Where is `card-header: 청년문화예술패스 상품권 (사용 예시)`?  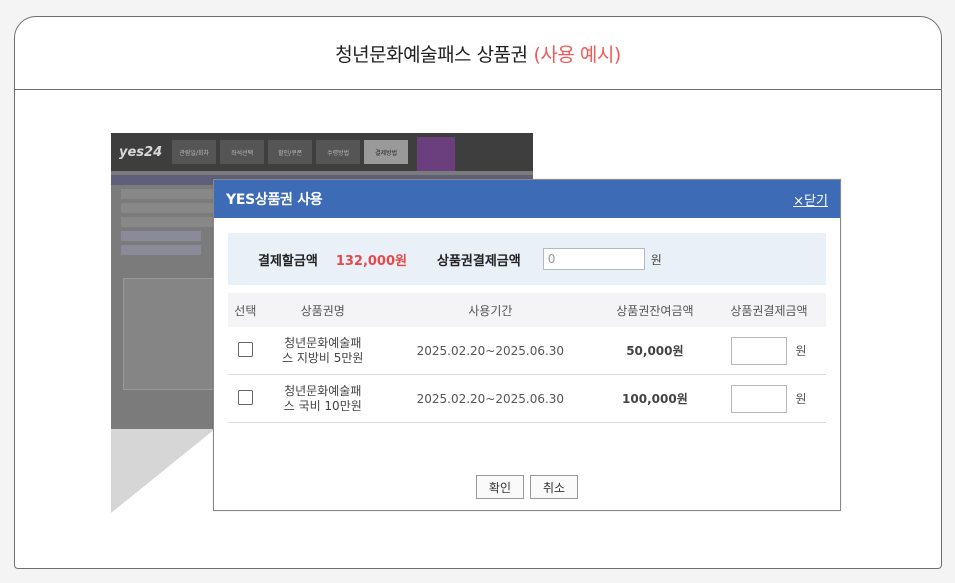 card-header: 청년문화예술패스 상품권 (사용 예시) is located at coordinates (478, 53).